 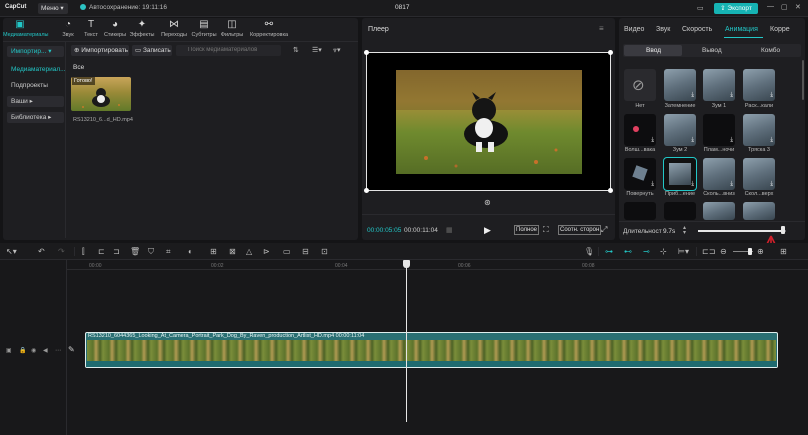 What do you see at coordinates (213, 251) in the screenshot?
I see `reverse-icon: ⊞` at bounding box center [213, 251].